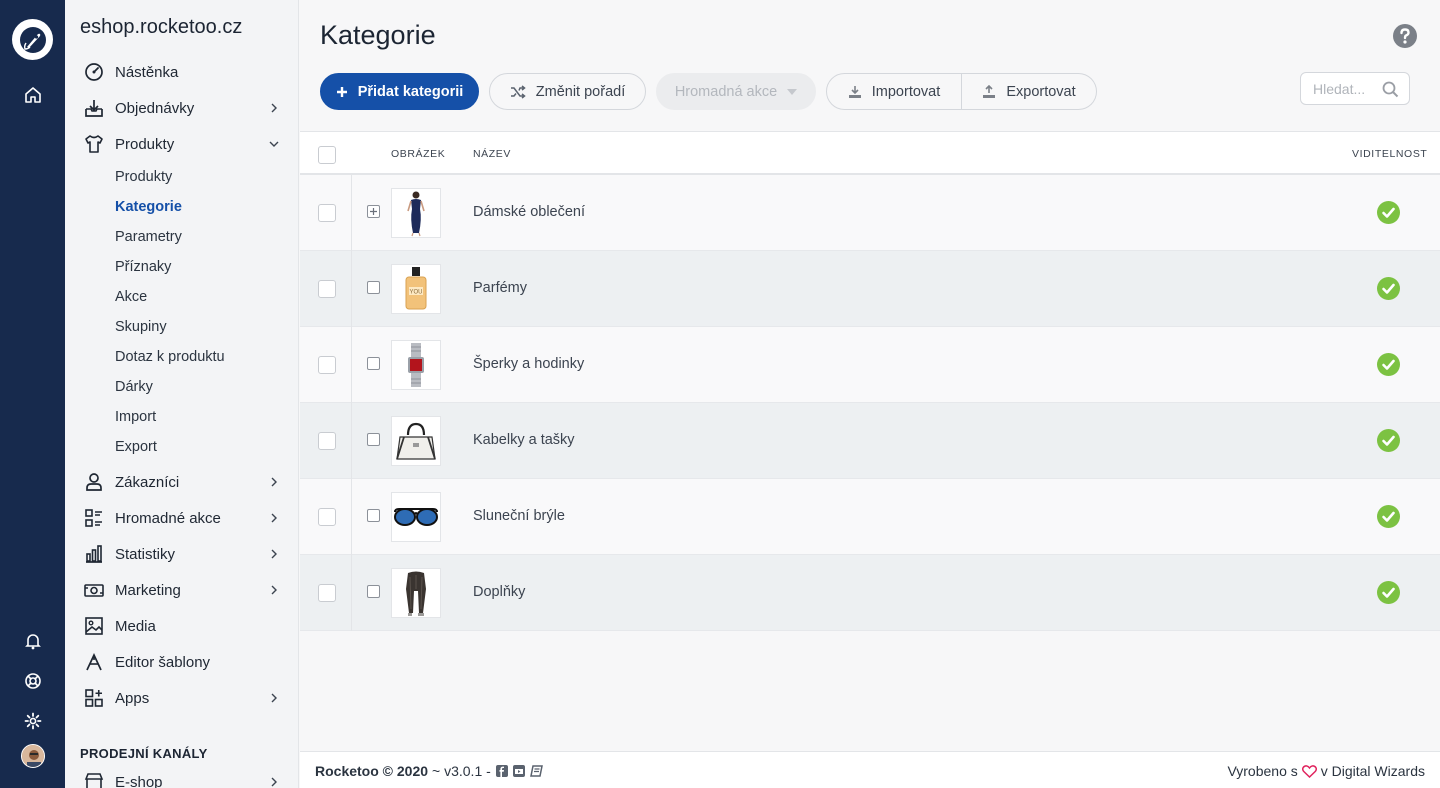 This screenshot has width=1440, height=788. I want to click on sidebar-item-label: Apps, so click(132, 698).